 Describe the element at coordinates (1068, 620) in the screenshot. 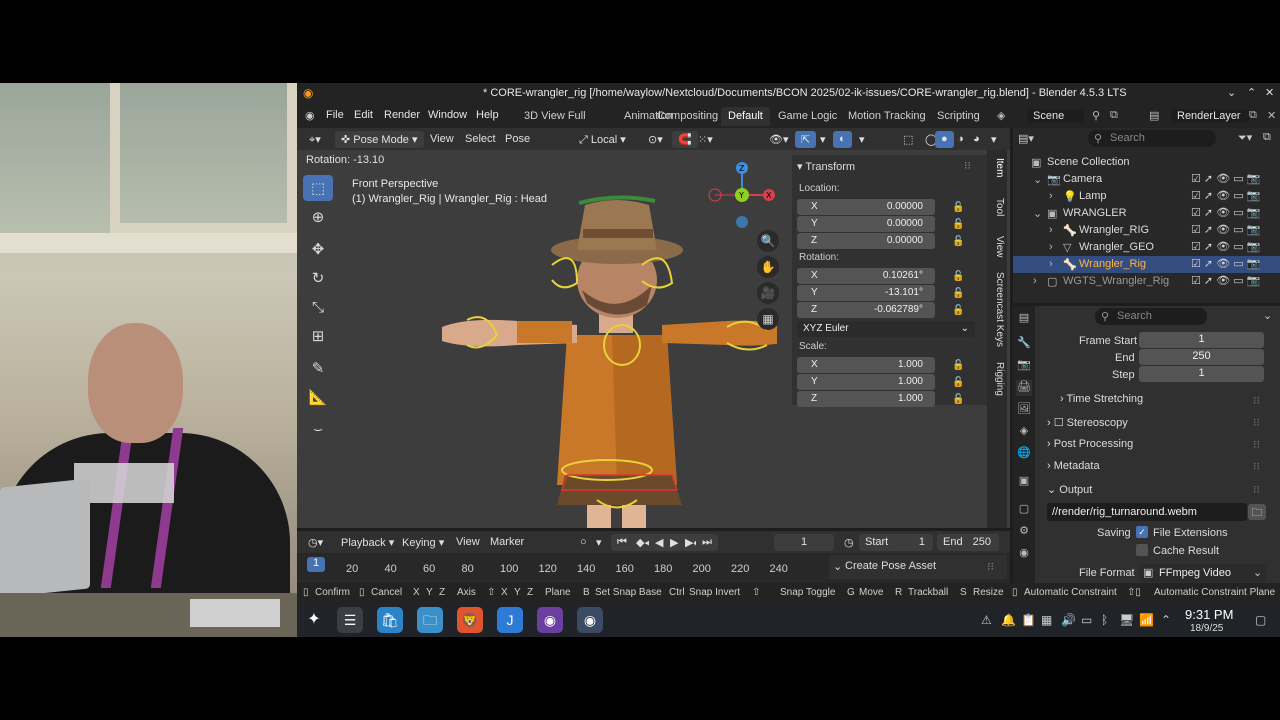

I see `tray-volume-icon: 🔊` at that location.